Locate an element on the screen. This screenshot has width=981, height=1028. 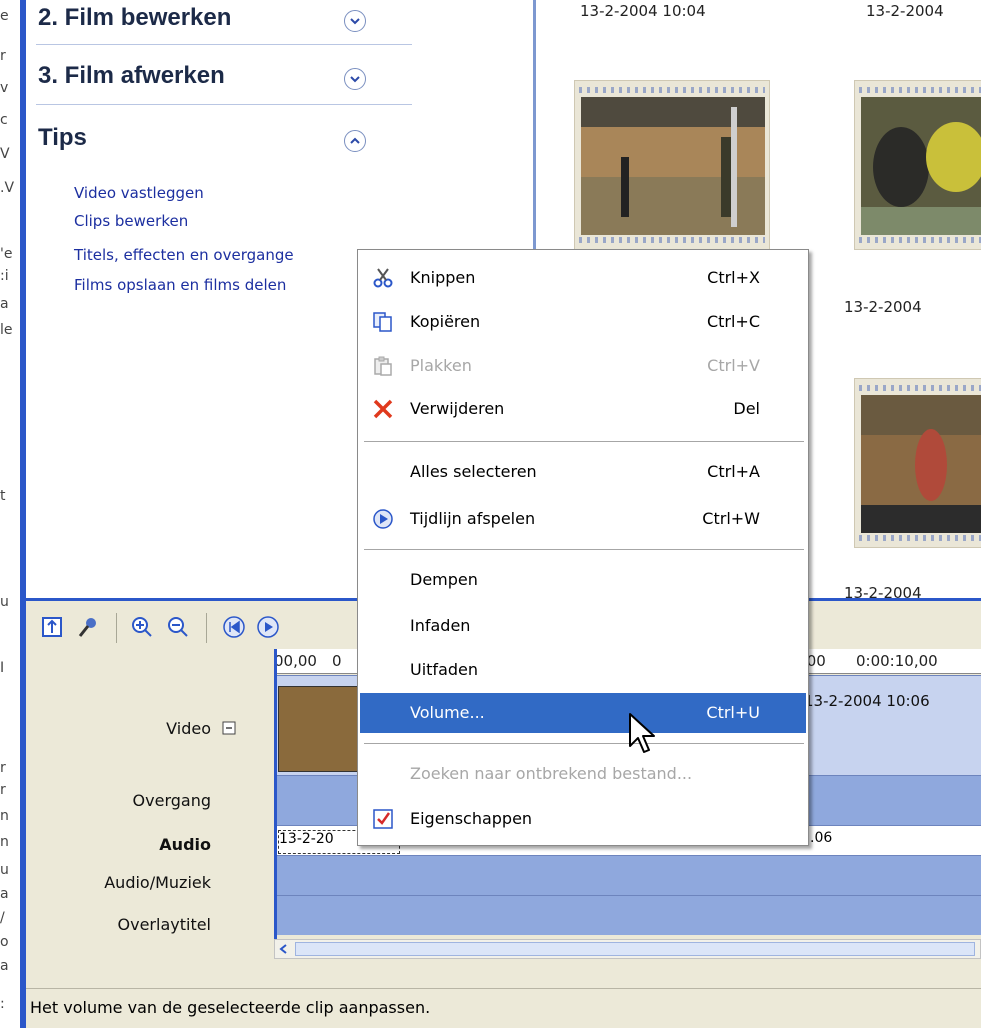
zoom-out-icon is located at coordinates (178, 627).